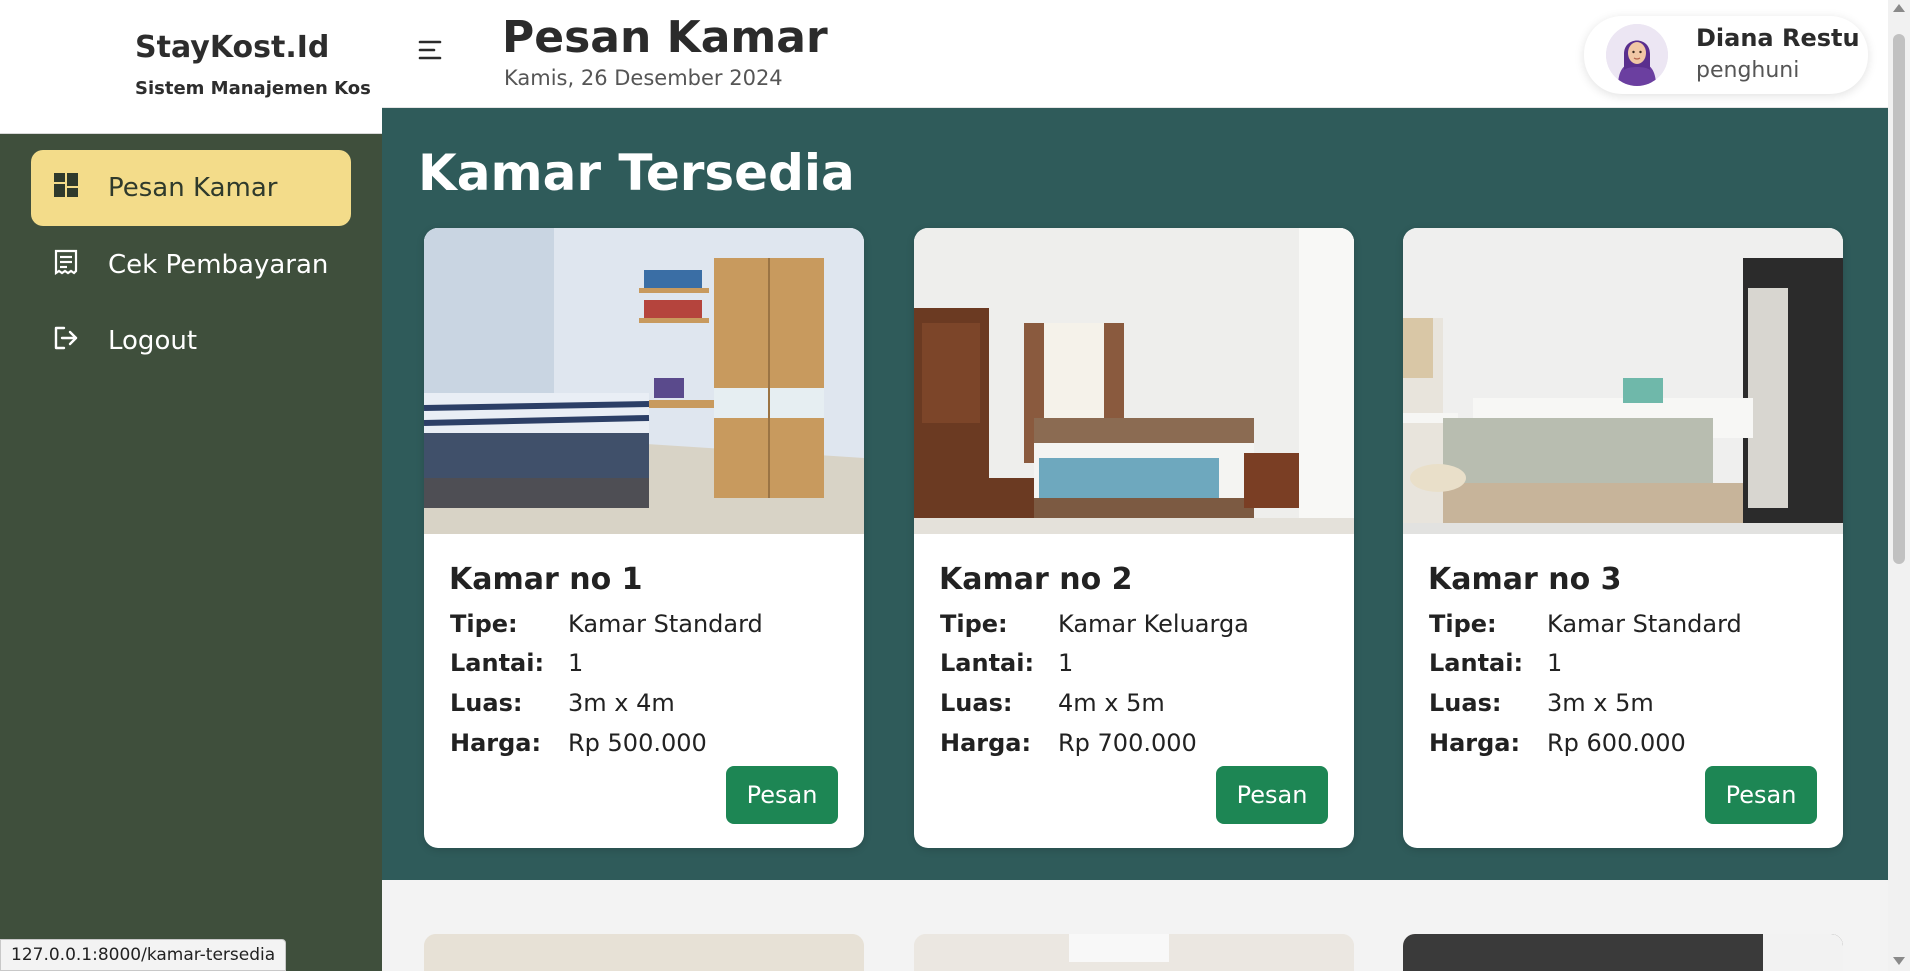 Image resolution: width=1910 pixels, height=971 pixels. What do you see at coordinates (1616, 743) in the screenshot?
I see `spec-value: Rp 600.000` at bounding box center [1616, 743].